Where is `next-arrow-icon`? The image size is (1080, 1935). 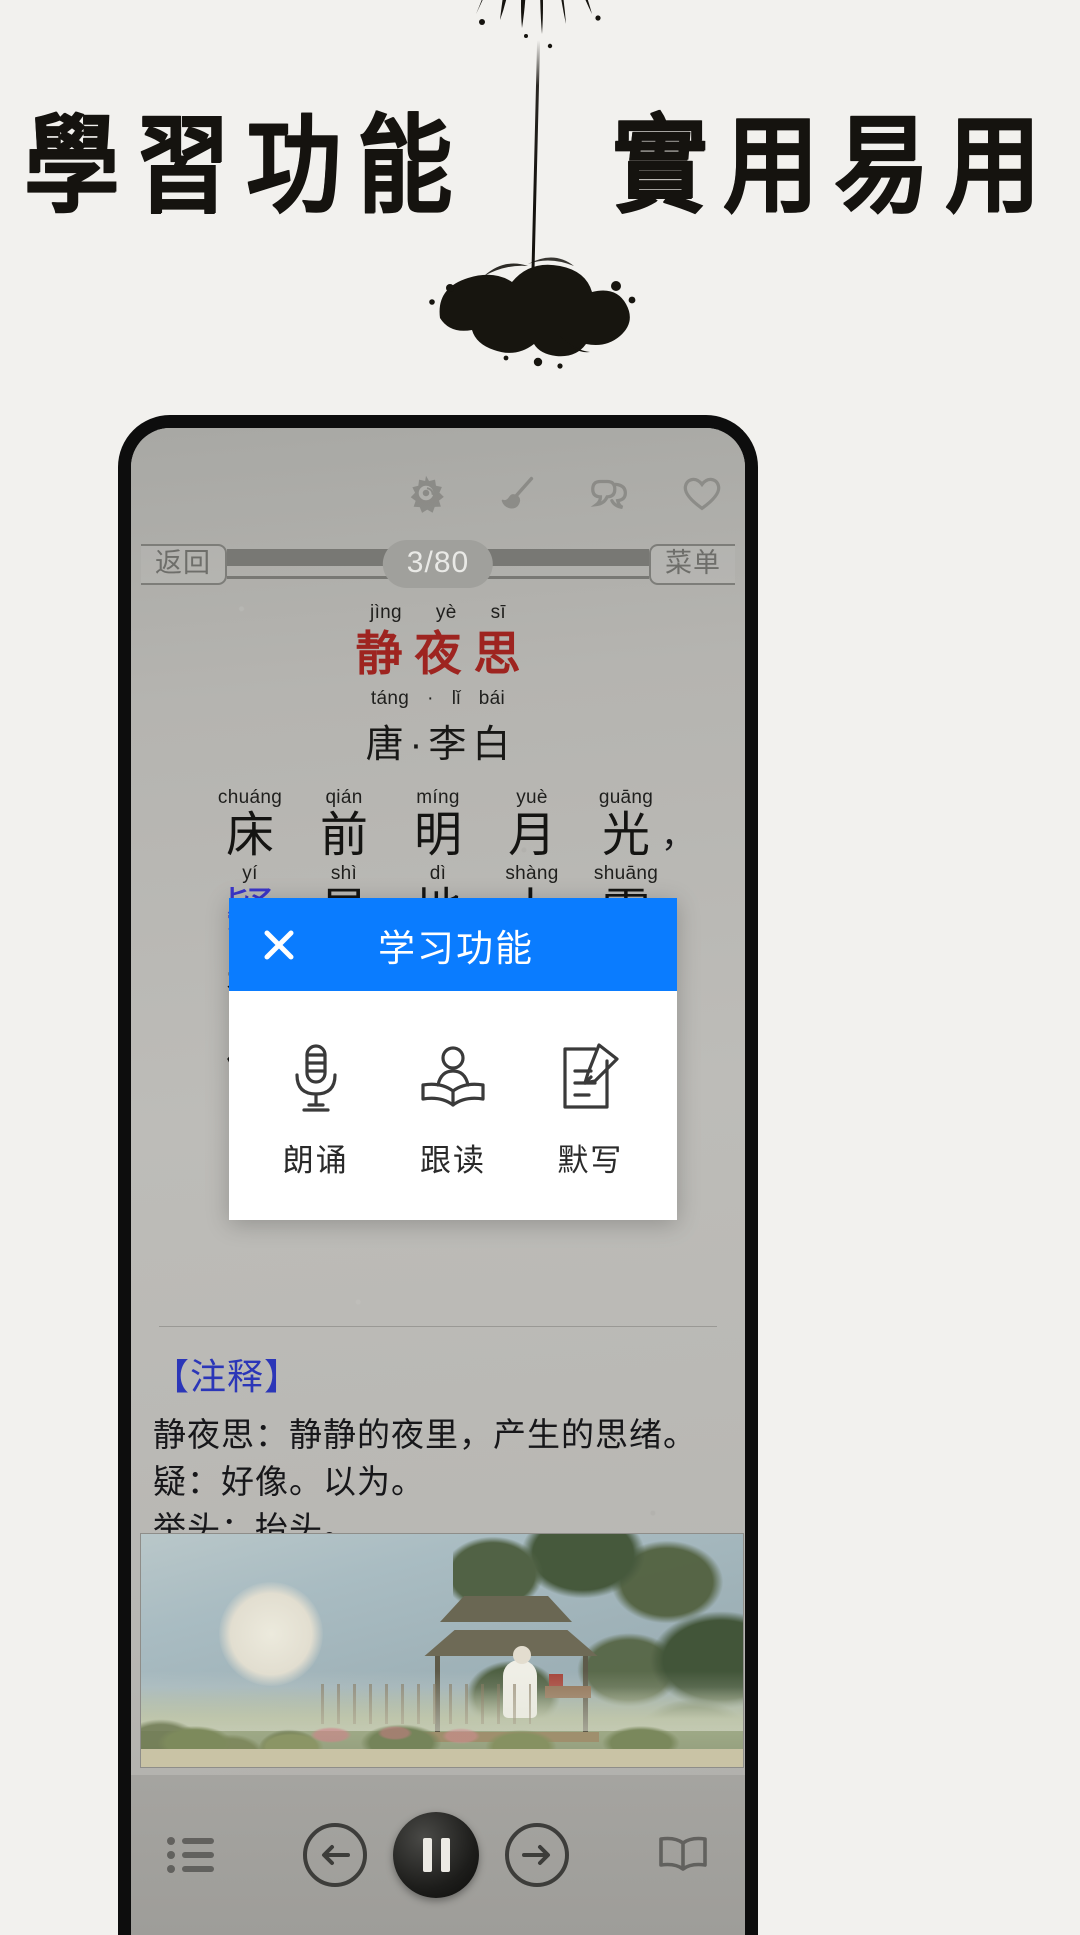
next-arrow-icon is located at coordinates (537, 1855).